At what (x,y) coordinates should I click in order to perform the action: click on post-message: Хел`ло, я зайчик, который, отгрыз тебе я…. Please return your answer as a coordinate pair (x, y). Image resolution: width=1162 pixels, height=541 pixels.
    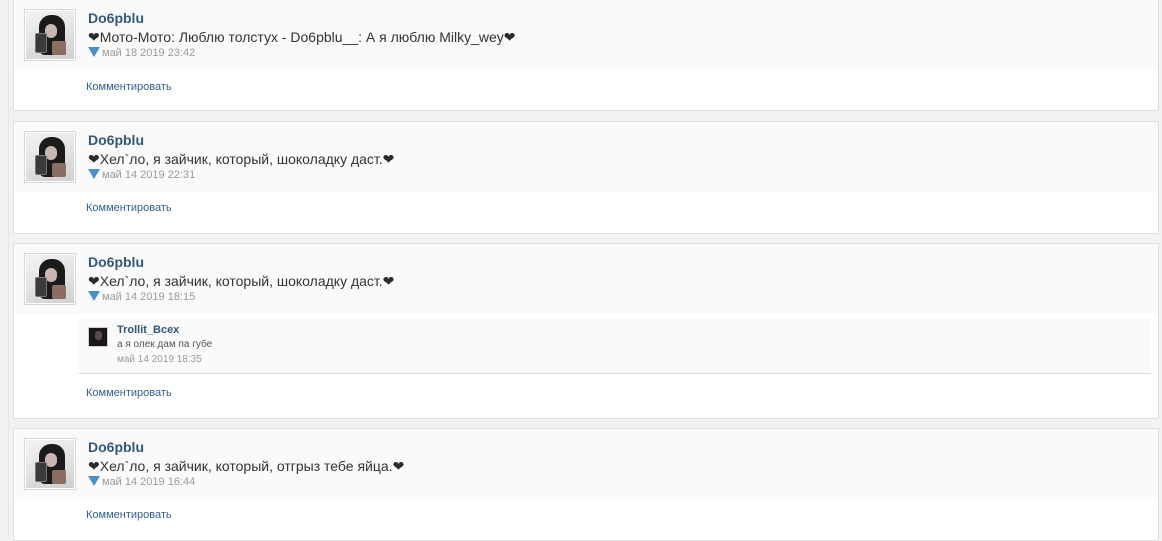
    Looking at the image, I should click on (246, 466).